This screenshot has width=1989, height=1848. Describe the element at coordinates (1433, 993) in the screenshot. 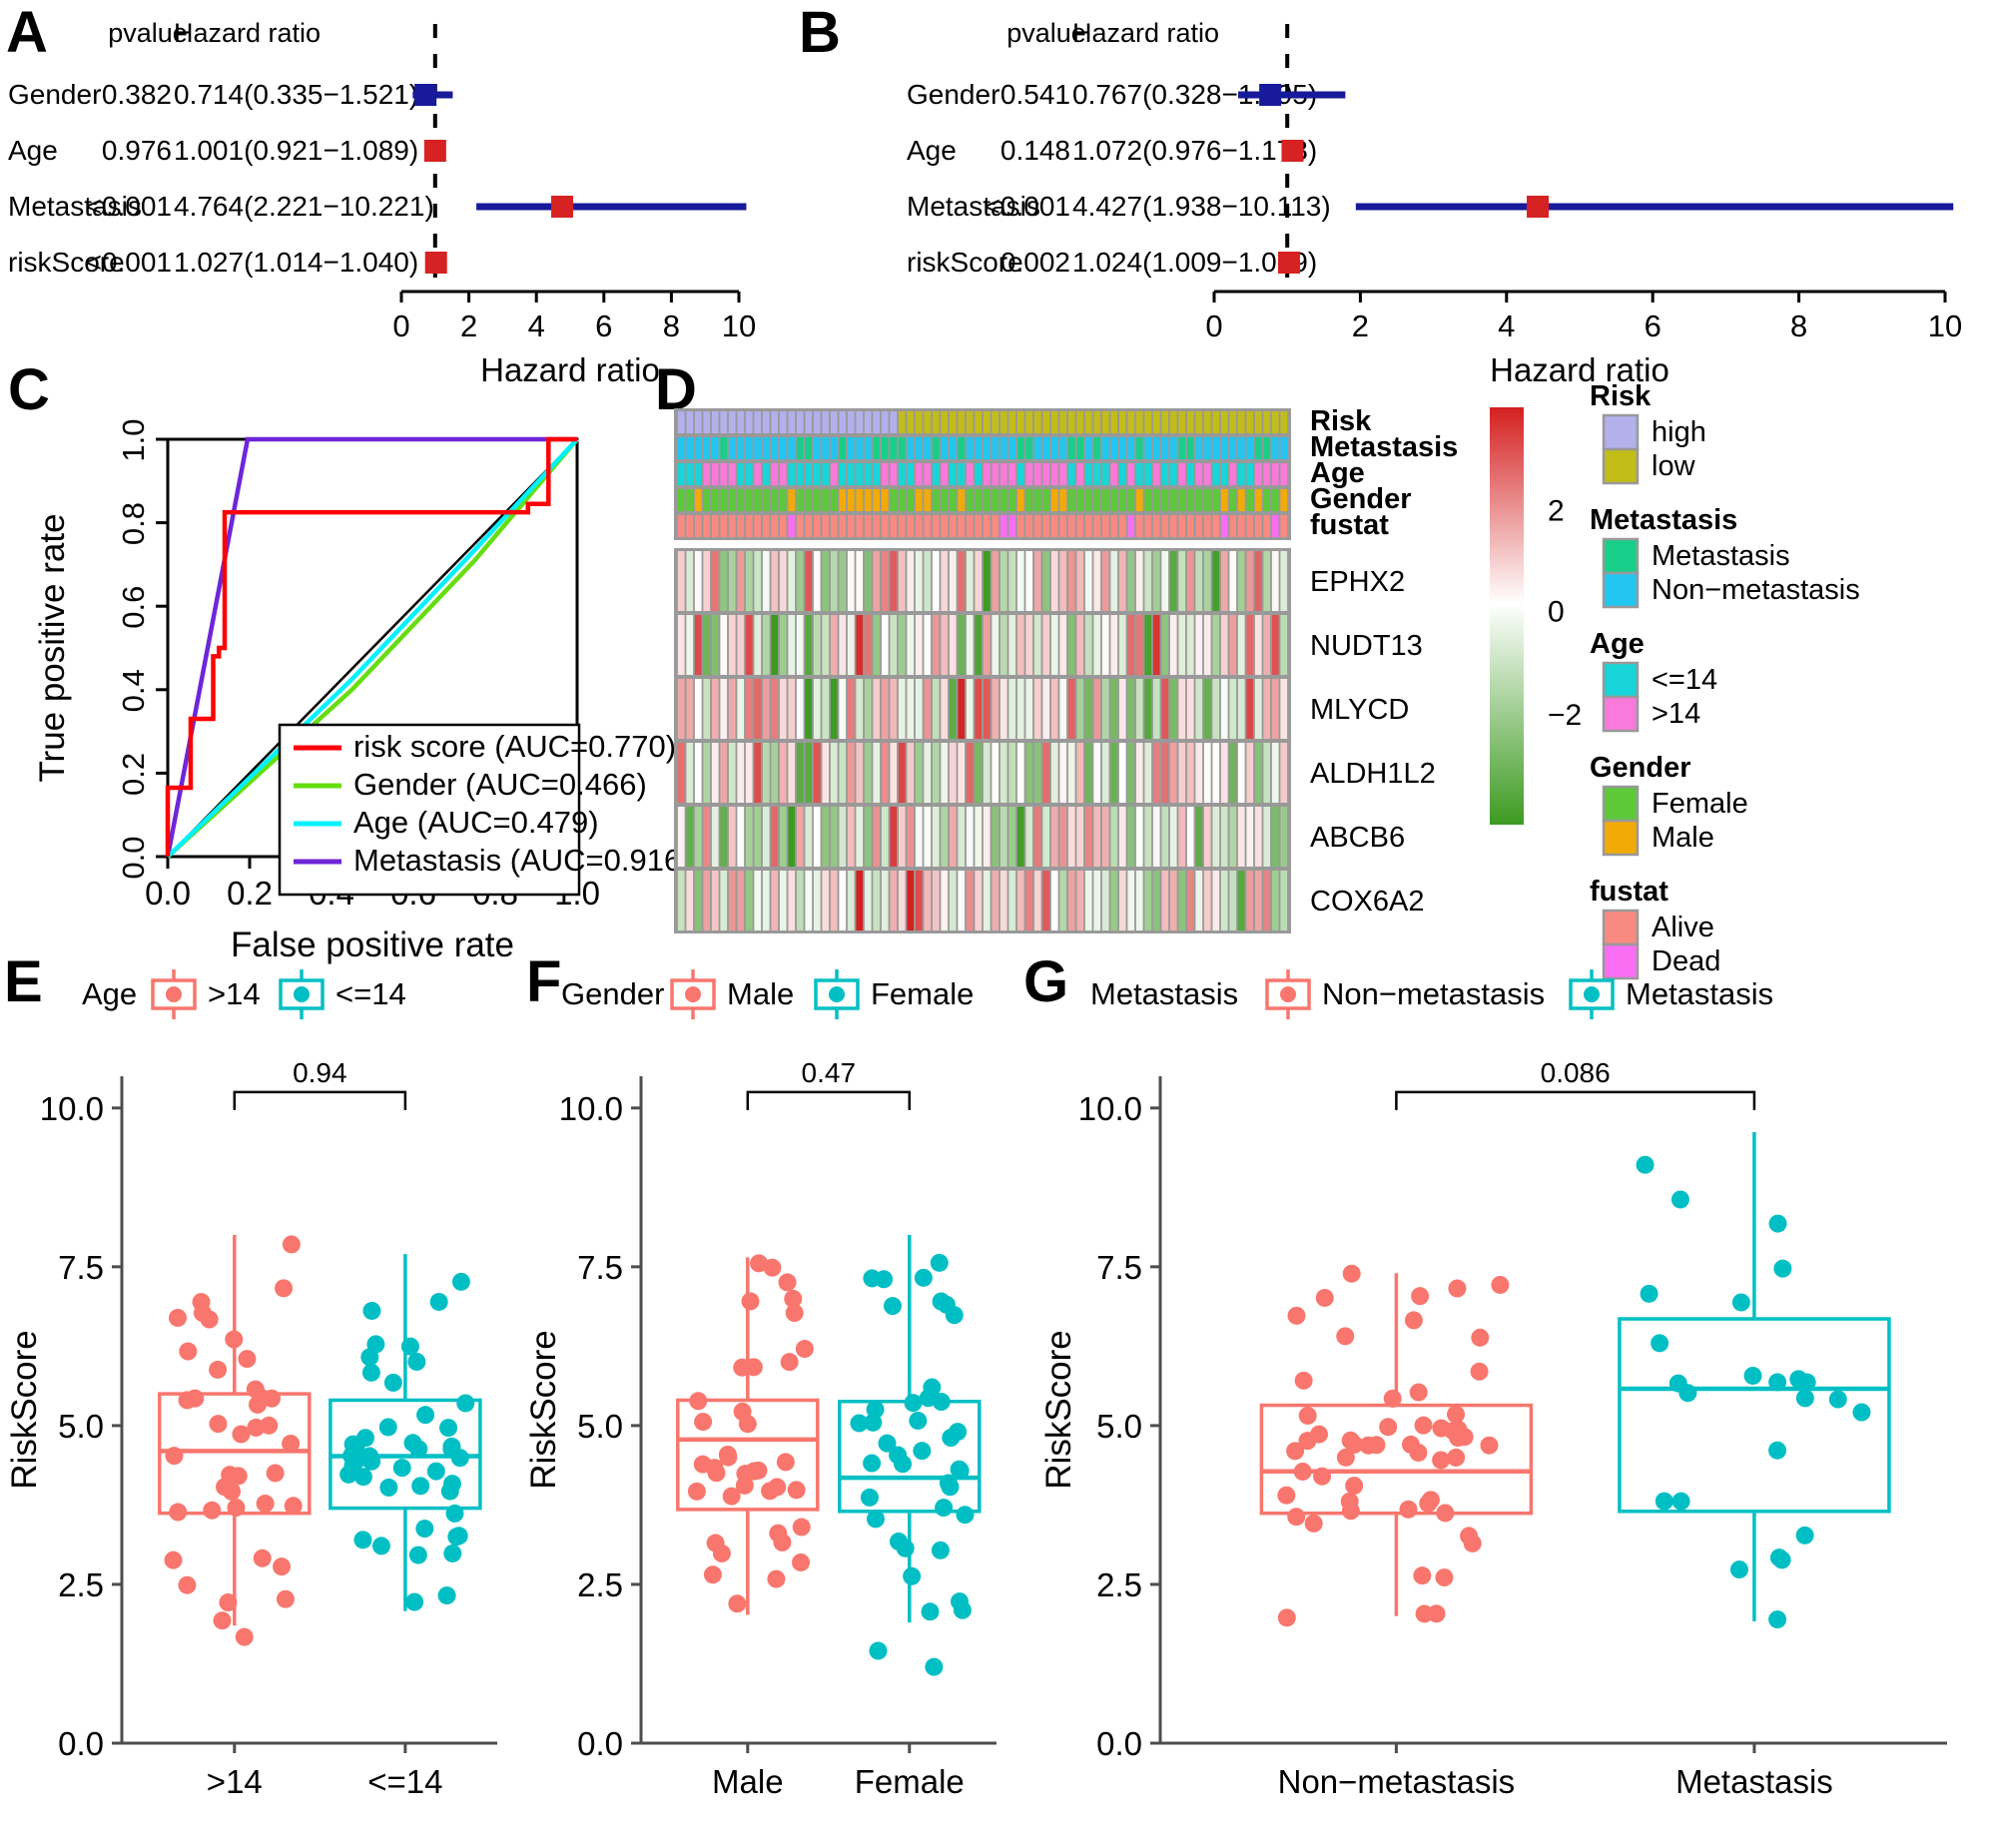

I see `boxplot-legend-label: Non−metastasis` at that location.